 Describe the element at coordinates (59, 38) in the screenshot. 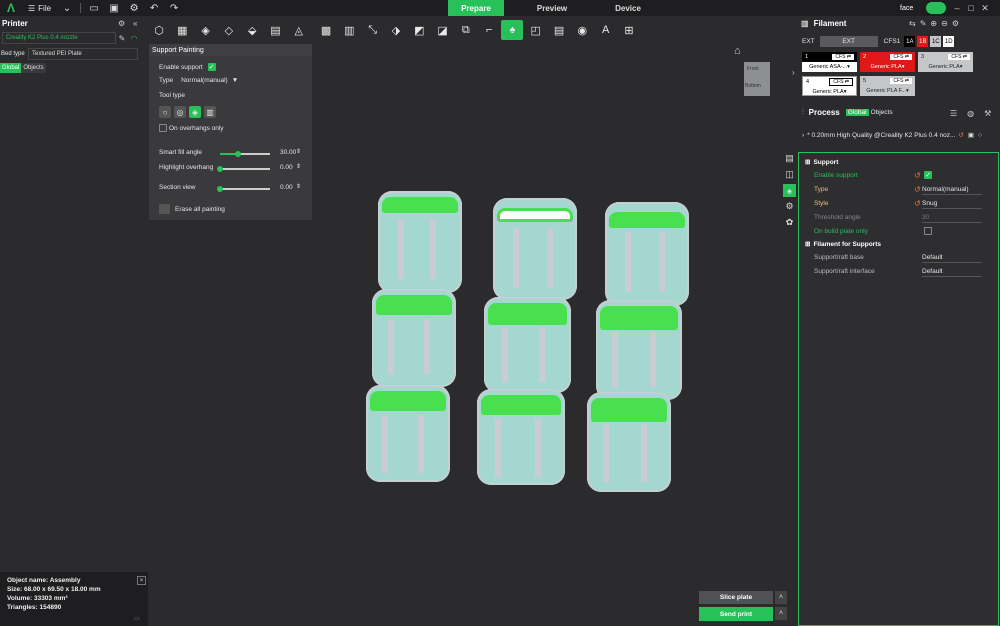

I see `printer-select: Creality K2 Plus 0.4 nozzle` at that location.